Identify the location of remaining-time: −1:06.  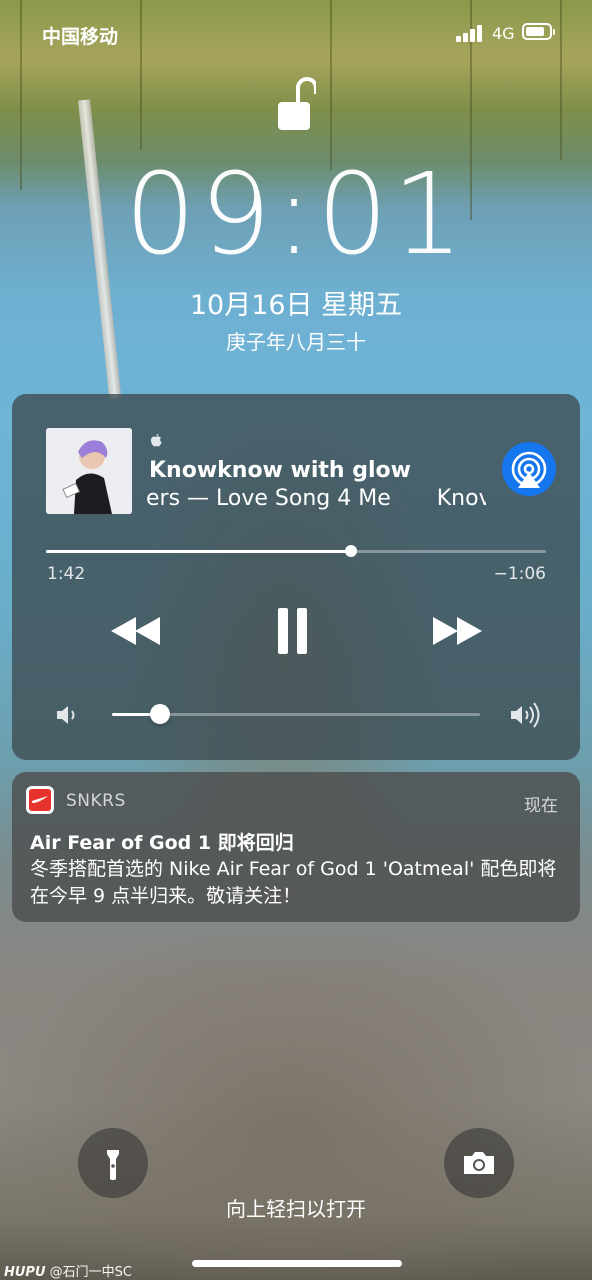
(519, 574).